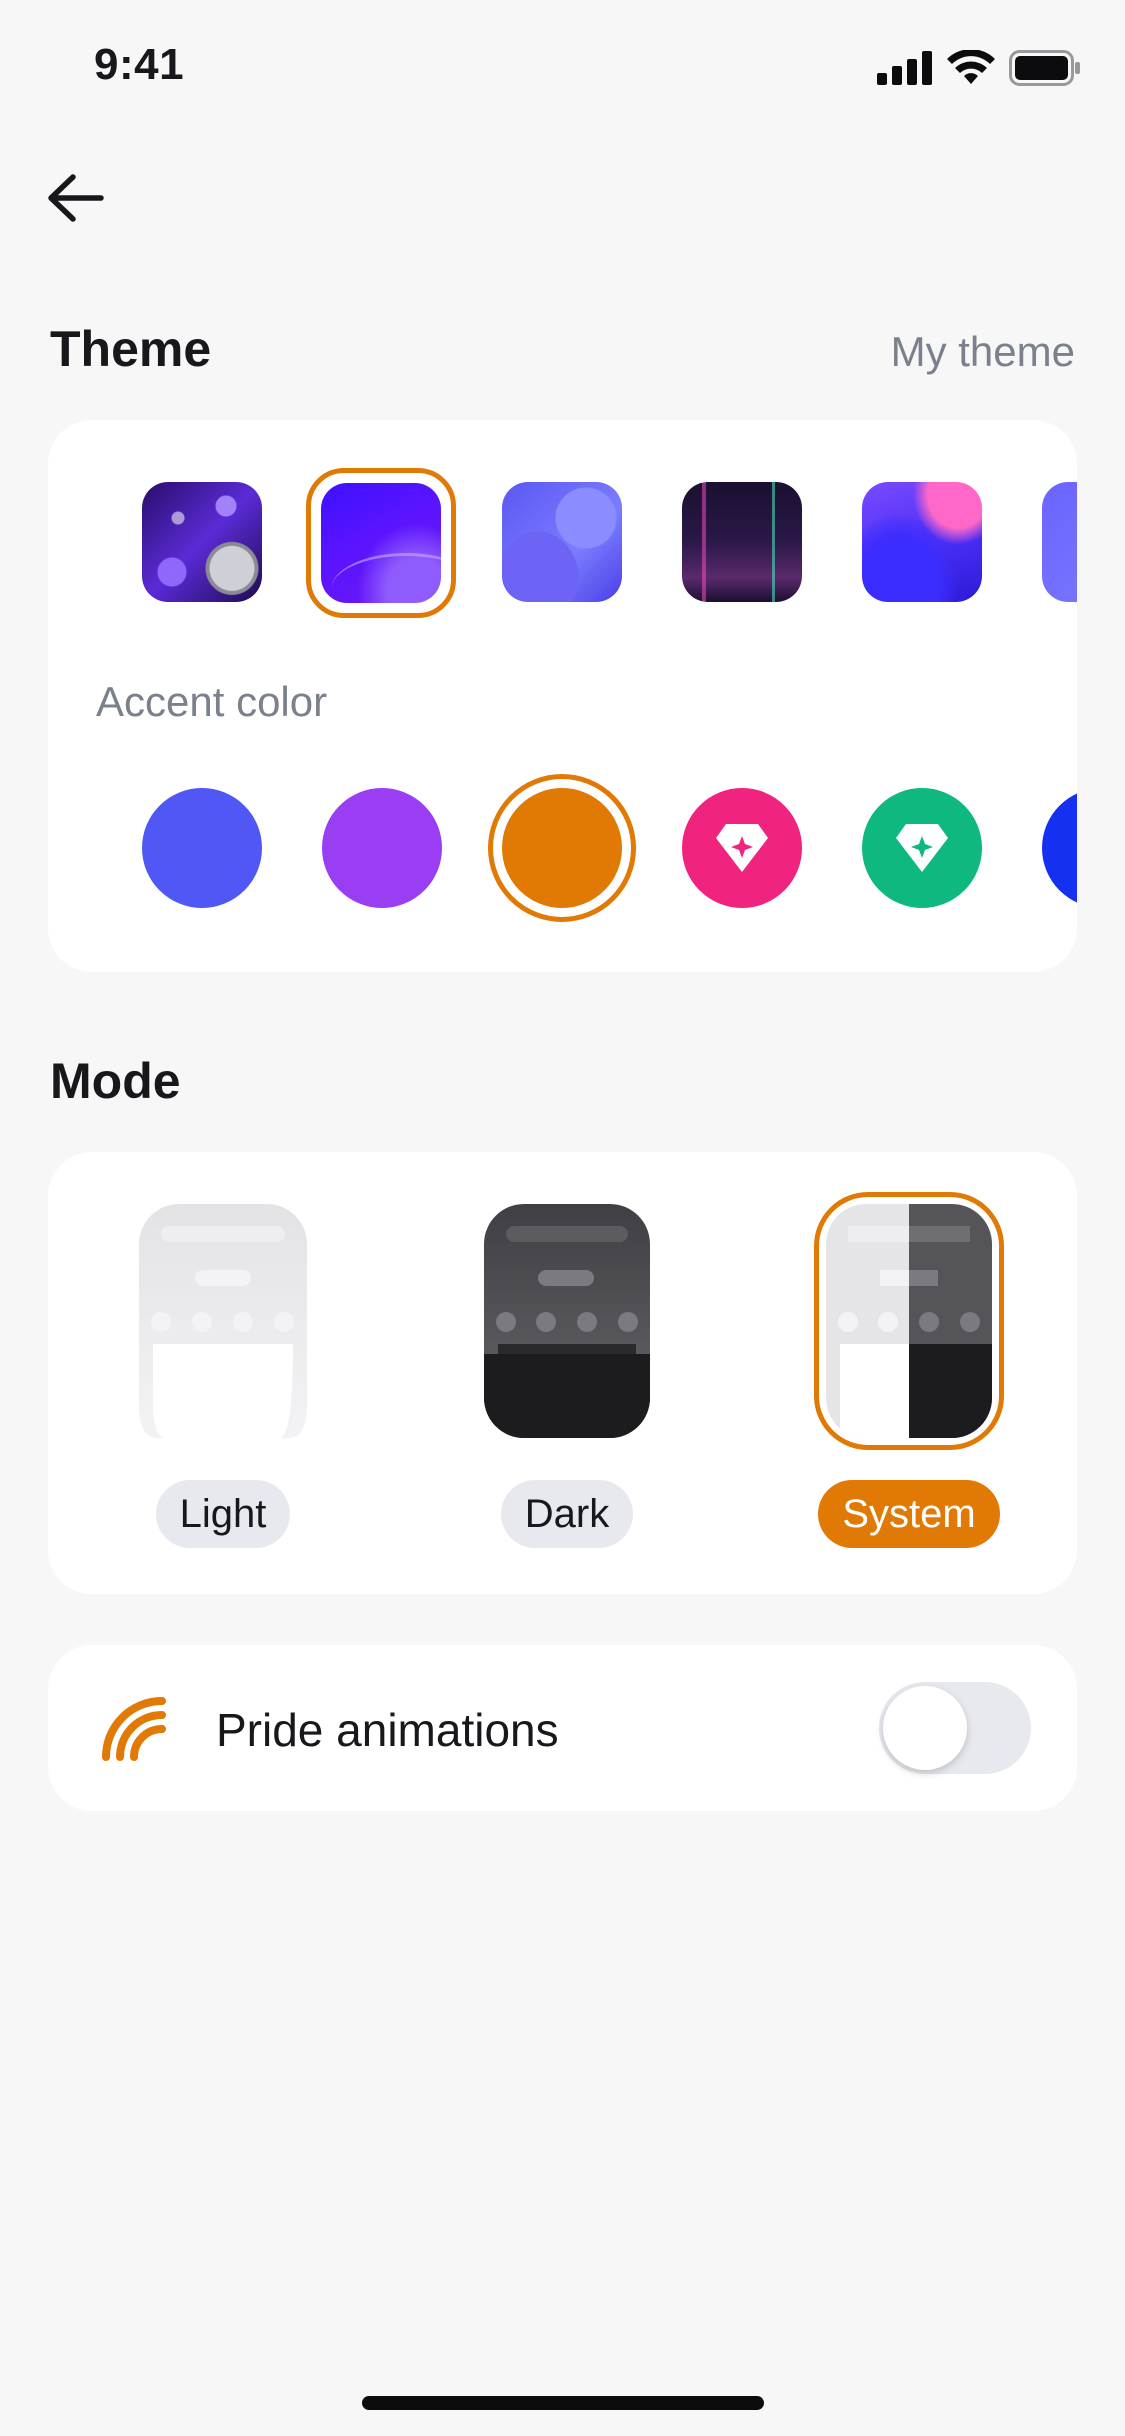  I want to click on mode-option-light: Light, so click(223, 1370).